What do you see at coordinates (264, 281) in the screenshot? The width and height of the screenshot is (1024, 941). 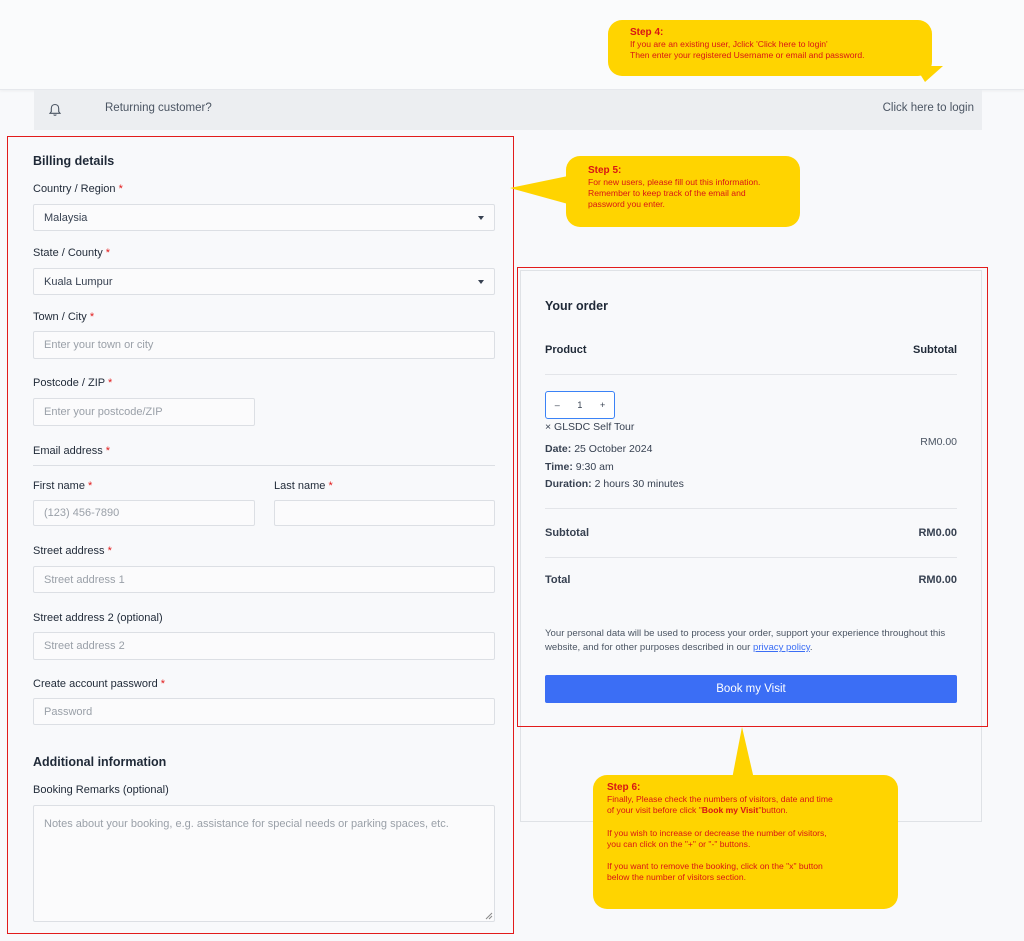 I see `state-select: Kuala Lumpur` at bounding box center [264, 281].